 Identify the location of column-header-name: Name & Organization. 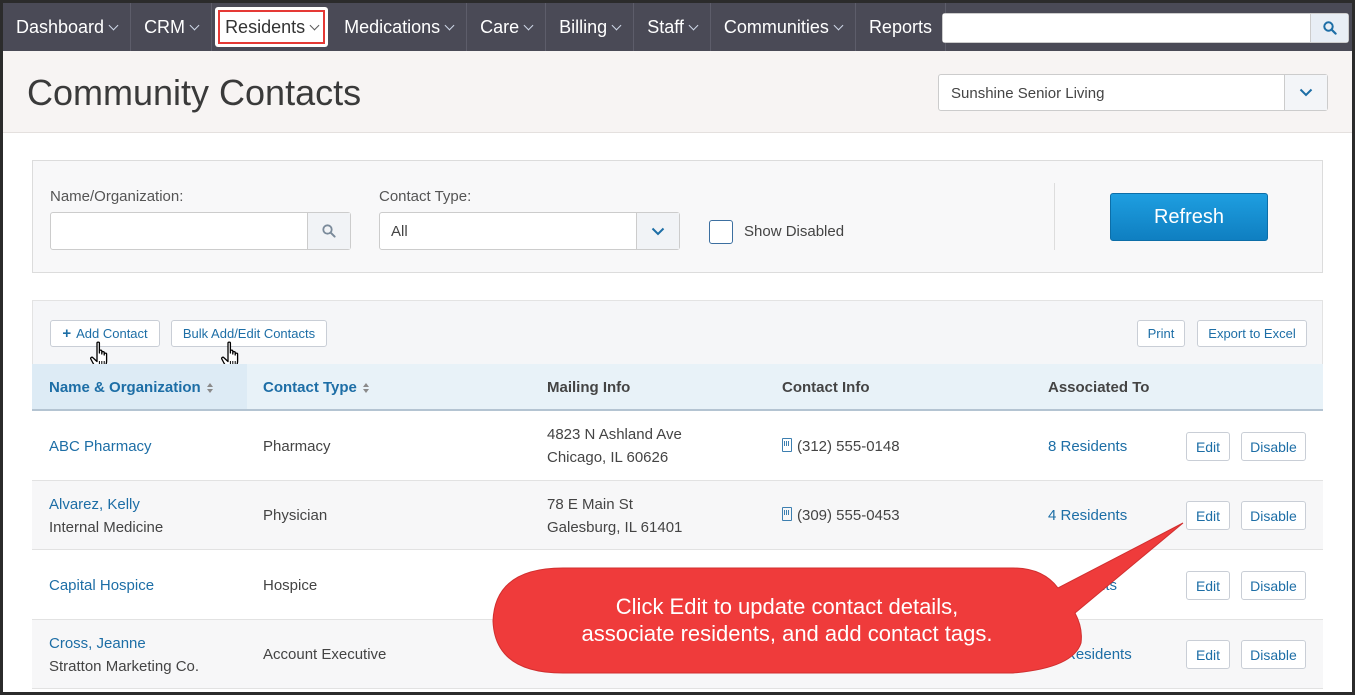
(131, 387).